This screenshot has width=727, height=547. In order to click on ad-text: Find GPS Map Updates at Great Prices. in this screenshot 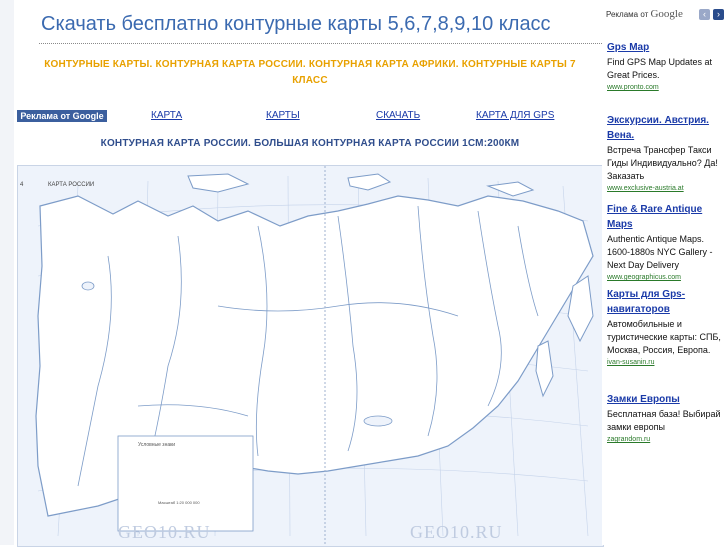, I will do `click(660, 68)`.